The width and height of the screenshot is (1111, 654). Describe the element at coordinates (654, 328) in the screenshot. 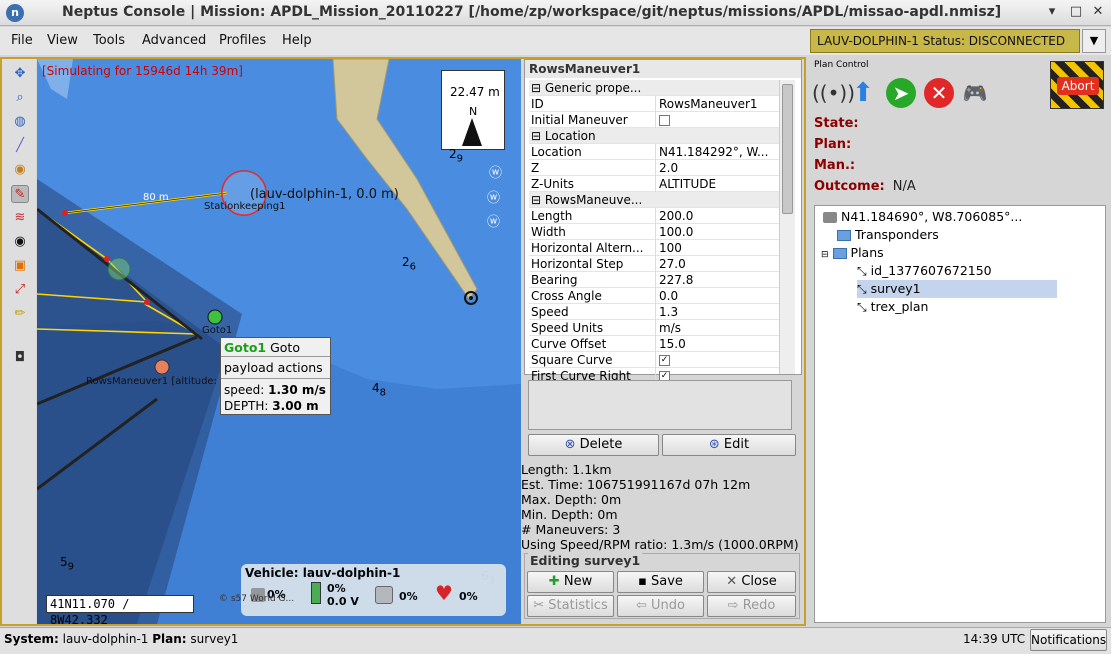

I see `property-row: Speed Units m/s` at that location.